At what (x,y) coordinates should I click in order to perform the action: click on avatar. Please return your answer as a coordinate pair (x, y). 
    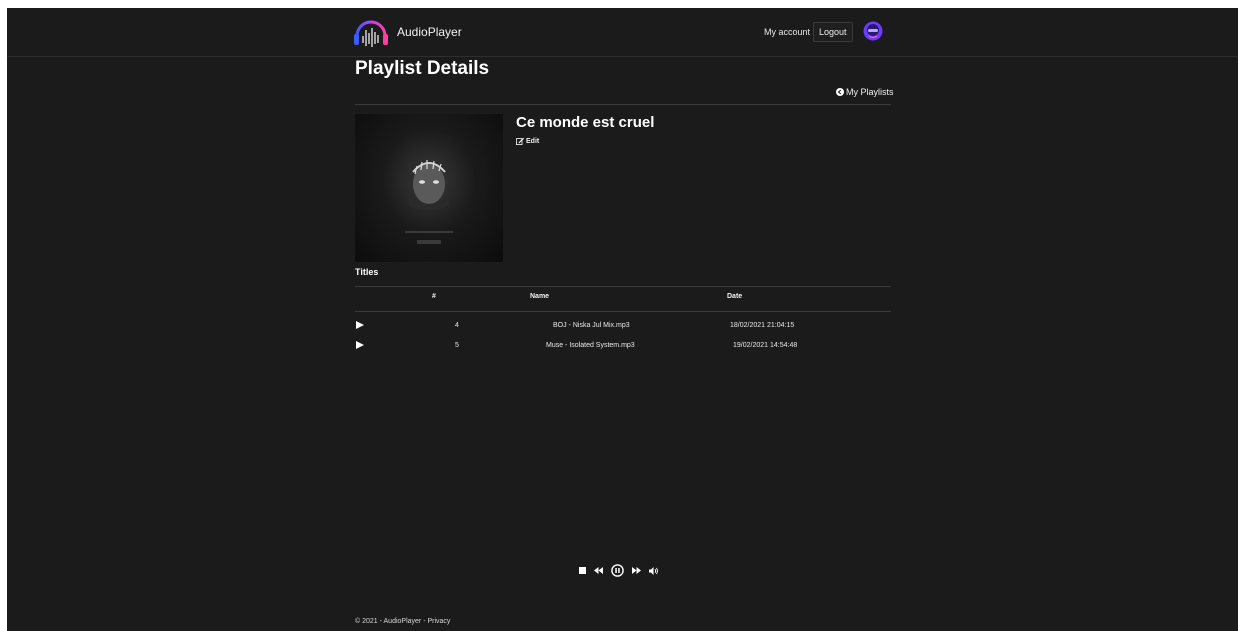
    Looking at the image, I should click on (873, 31).